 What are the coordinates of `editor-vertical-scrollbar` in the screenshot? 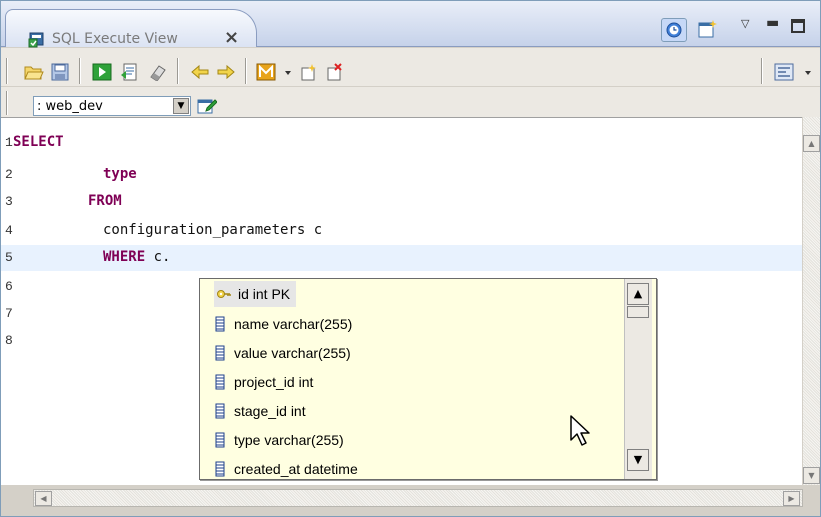 It's located at (811, 301).